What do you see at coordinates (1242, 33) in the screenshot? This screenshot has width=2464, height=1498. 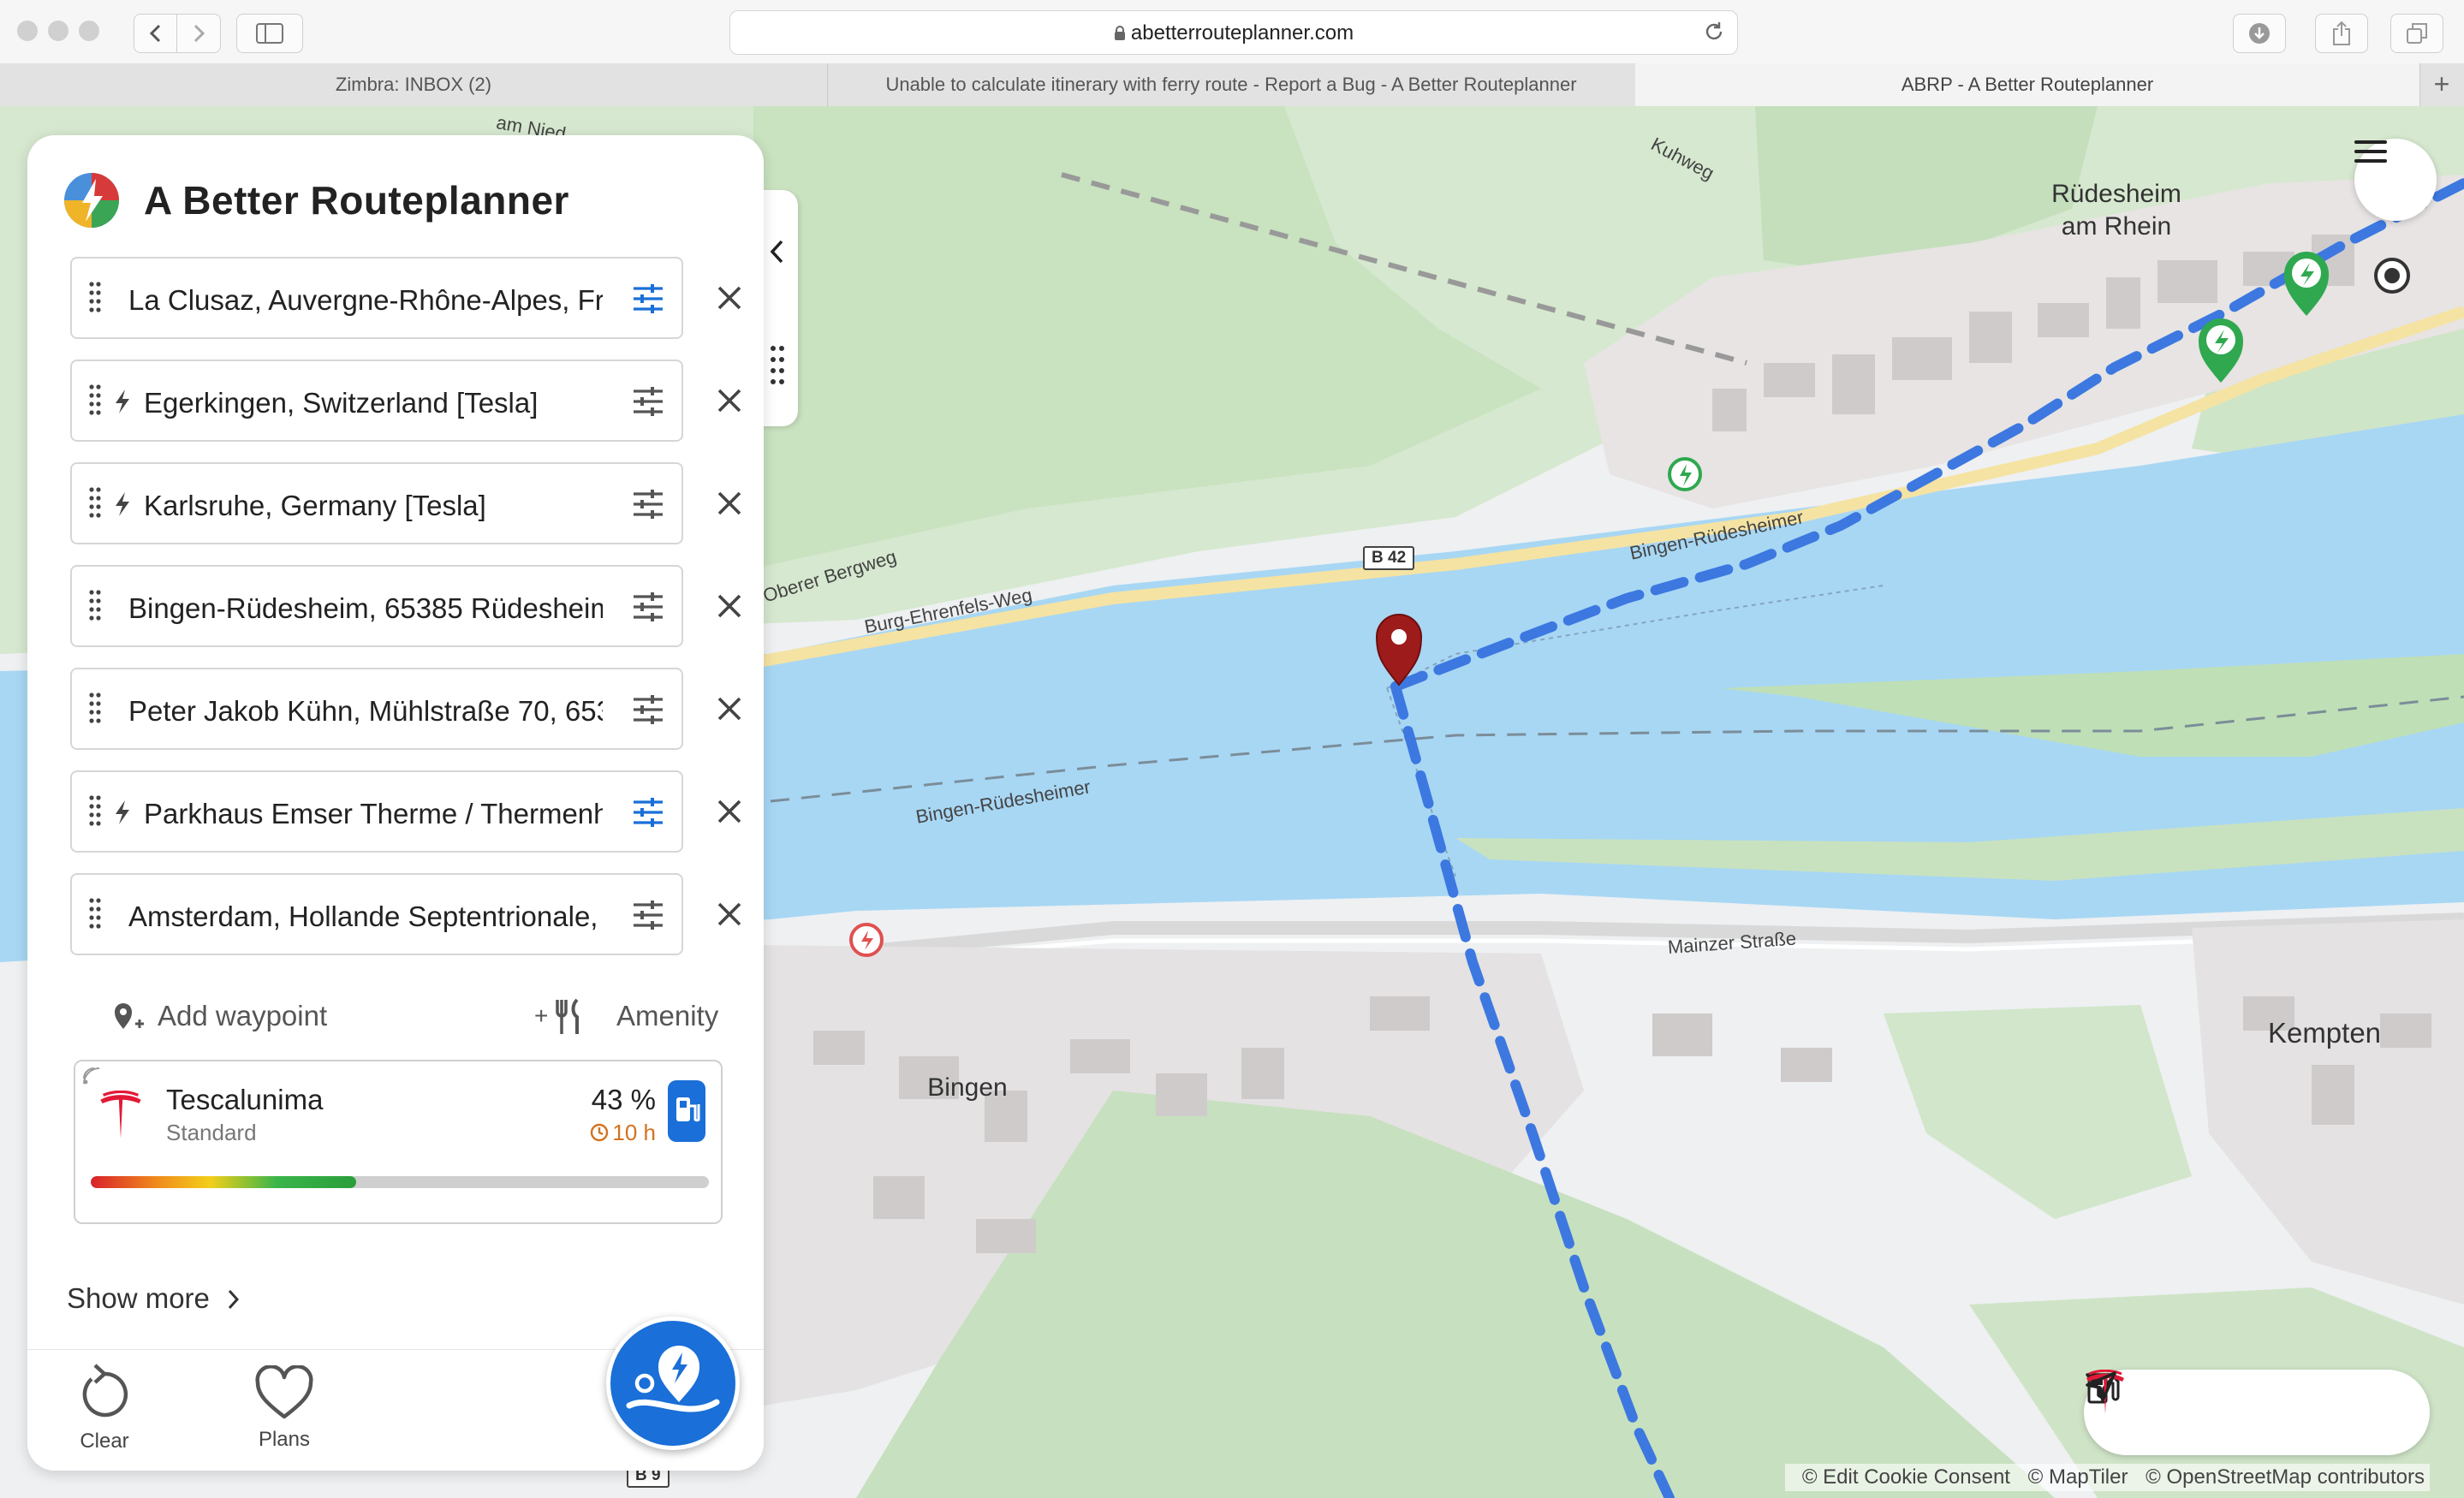 I see `url-label: abetterrouteplanner.com` at bounding box center [1242, 33].